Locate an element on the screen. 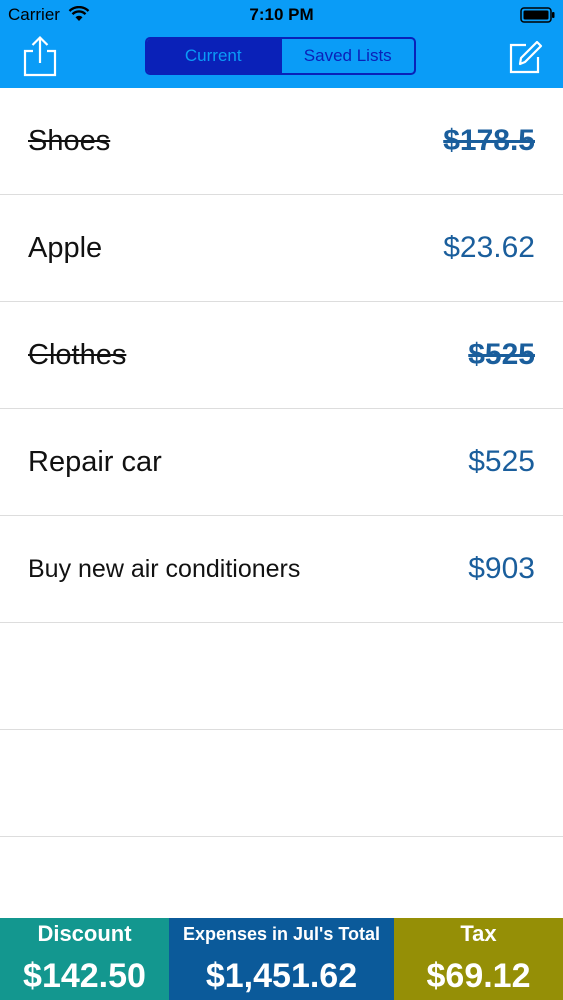  share-button is located at coordinates (40, 56).